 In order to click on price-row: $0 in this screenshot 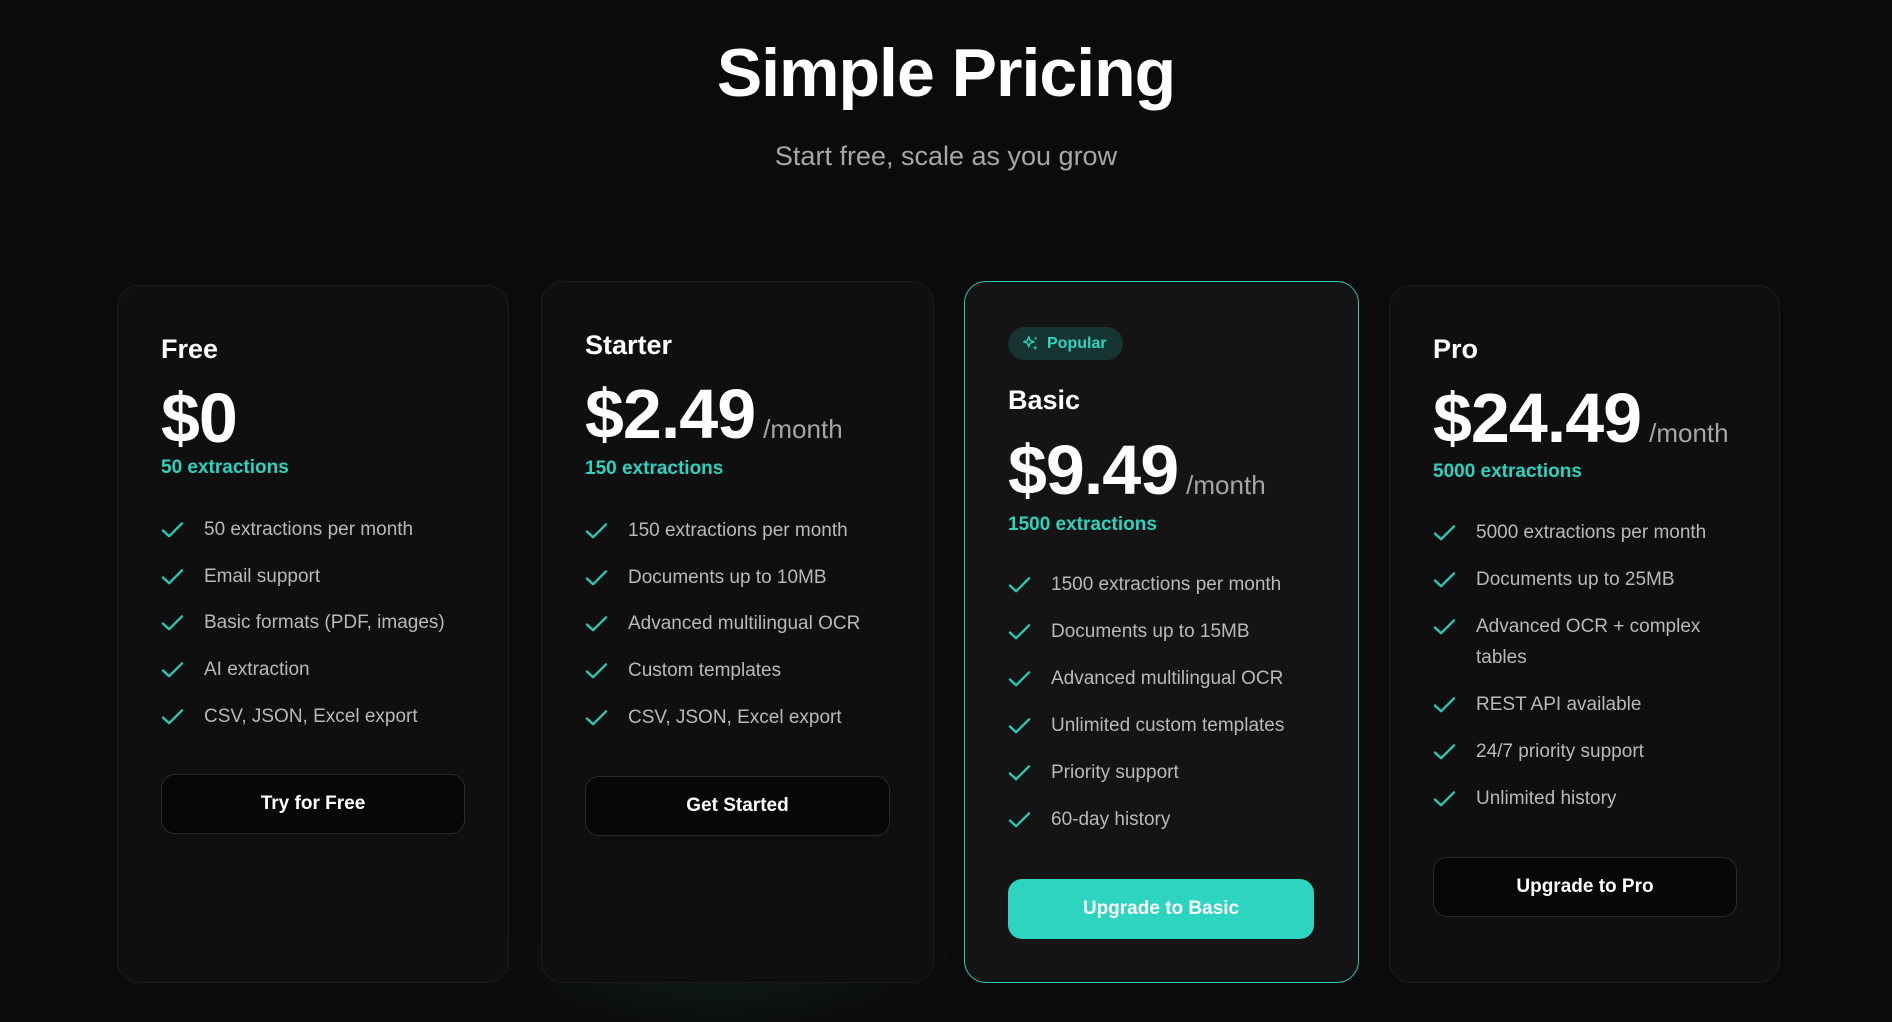, I will do `click(199, 418)`.